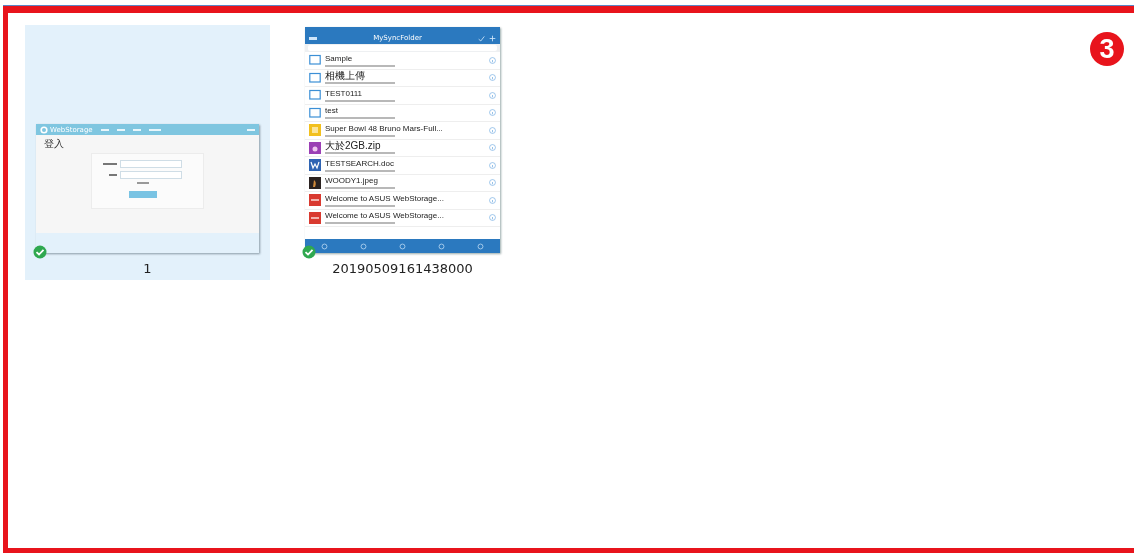  Describe the element at coordinates (315, 165) in the screenshot. I see `doc-icon` at that location.